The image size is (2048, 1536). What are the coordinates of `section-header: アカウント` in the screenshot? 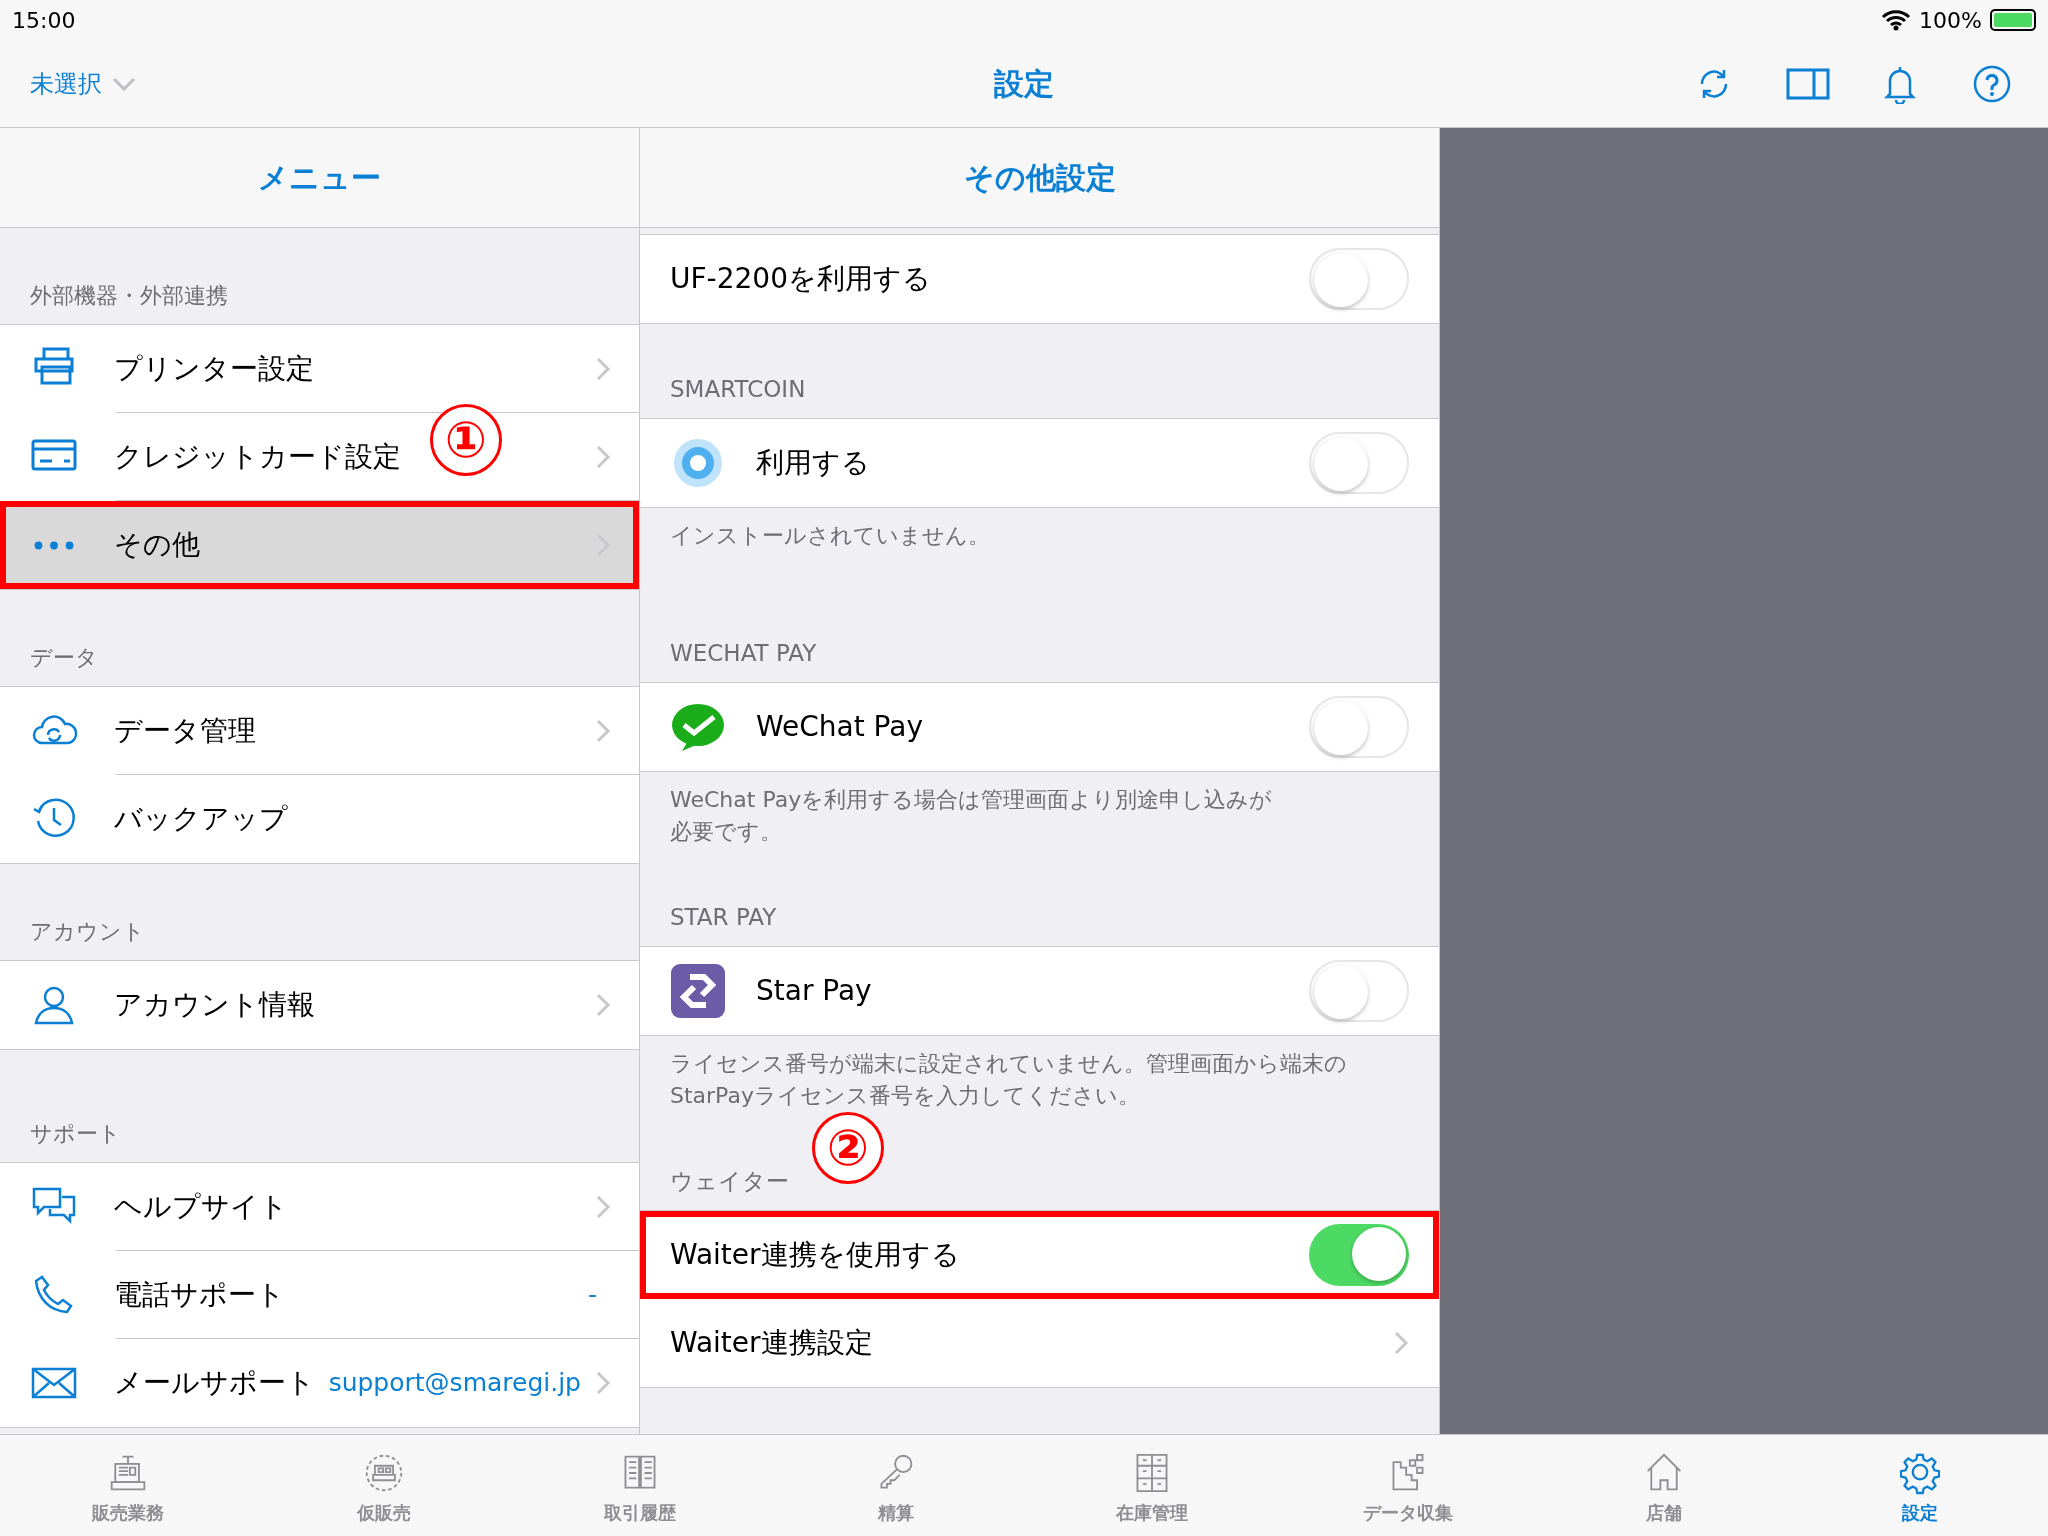 It's located at (87, 932).